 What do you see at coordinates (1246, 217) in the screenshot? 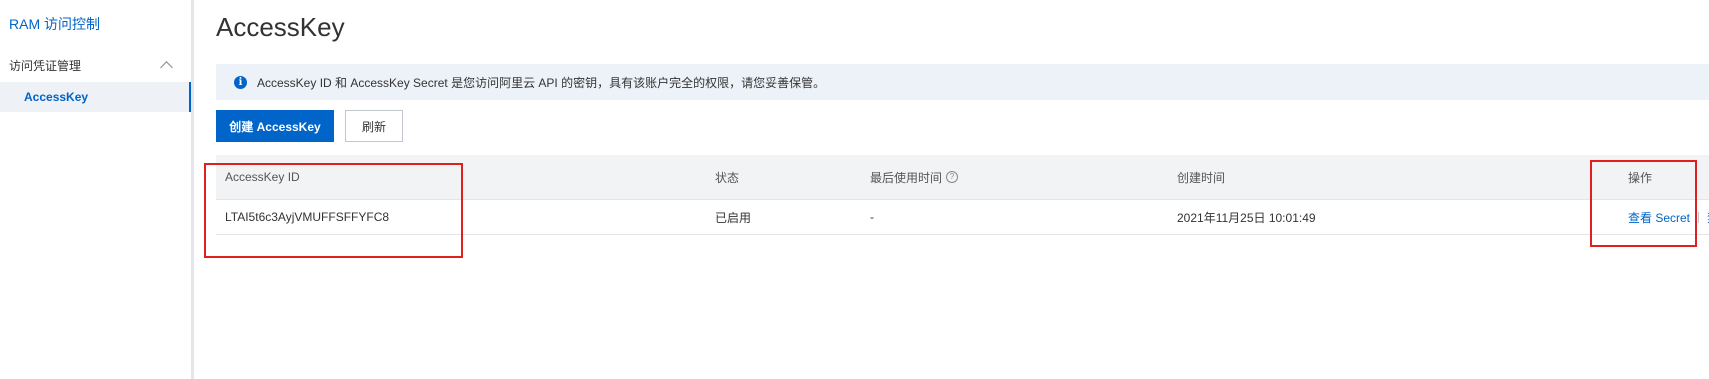
I see `created-time-cell: 2021年11月25日 10:01:49` at bounding box center [1246, 217].